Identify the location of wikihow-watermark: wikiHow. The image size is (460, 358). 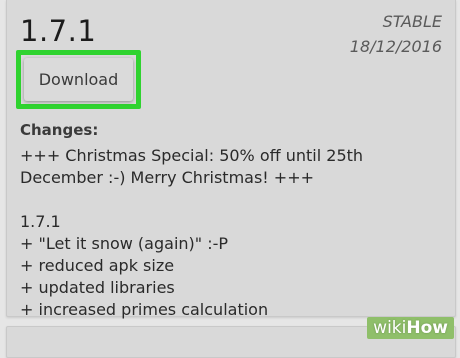
(410, 328).